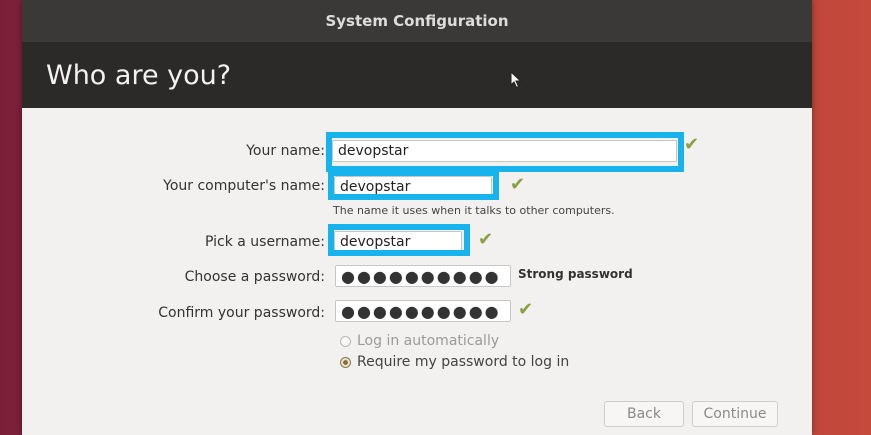 This screenshot has height=435, width=871. I want to click on username-input: devopstar, so click(398, 242).